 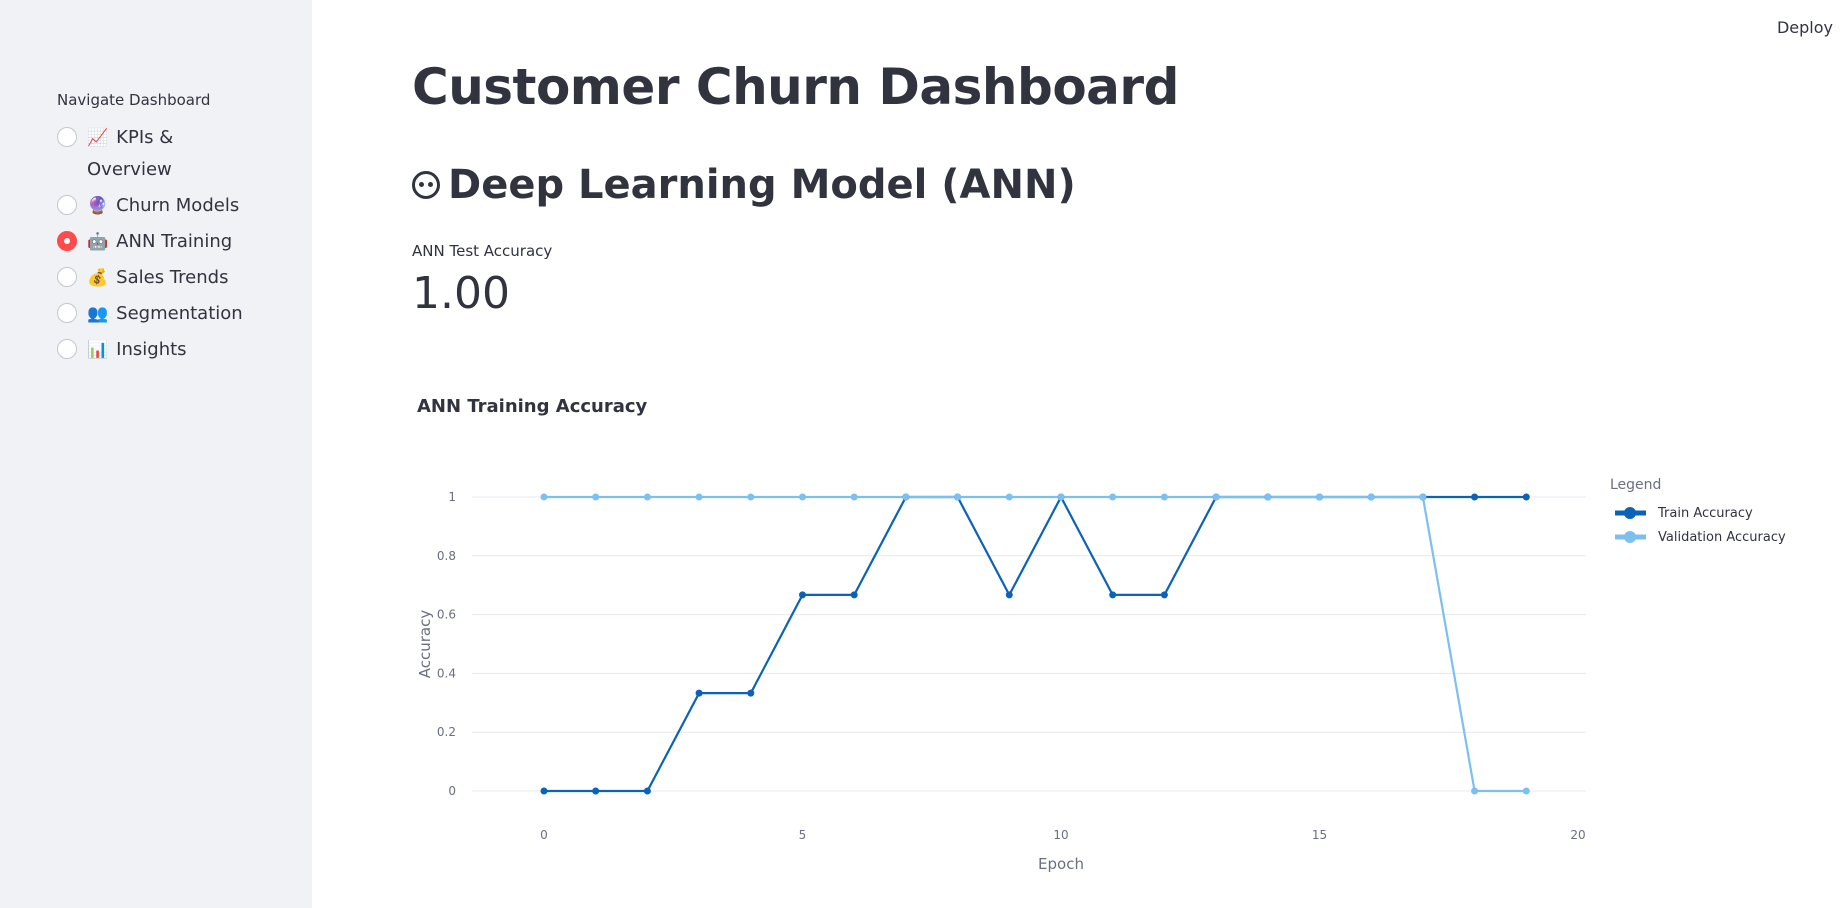 I want to click on nav-item-label: 💰 Sales Trends, so click(x=167, y=278).